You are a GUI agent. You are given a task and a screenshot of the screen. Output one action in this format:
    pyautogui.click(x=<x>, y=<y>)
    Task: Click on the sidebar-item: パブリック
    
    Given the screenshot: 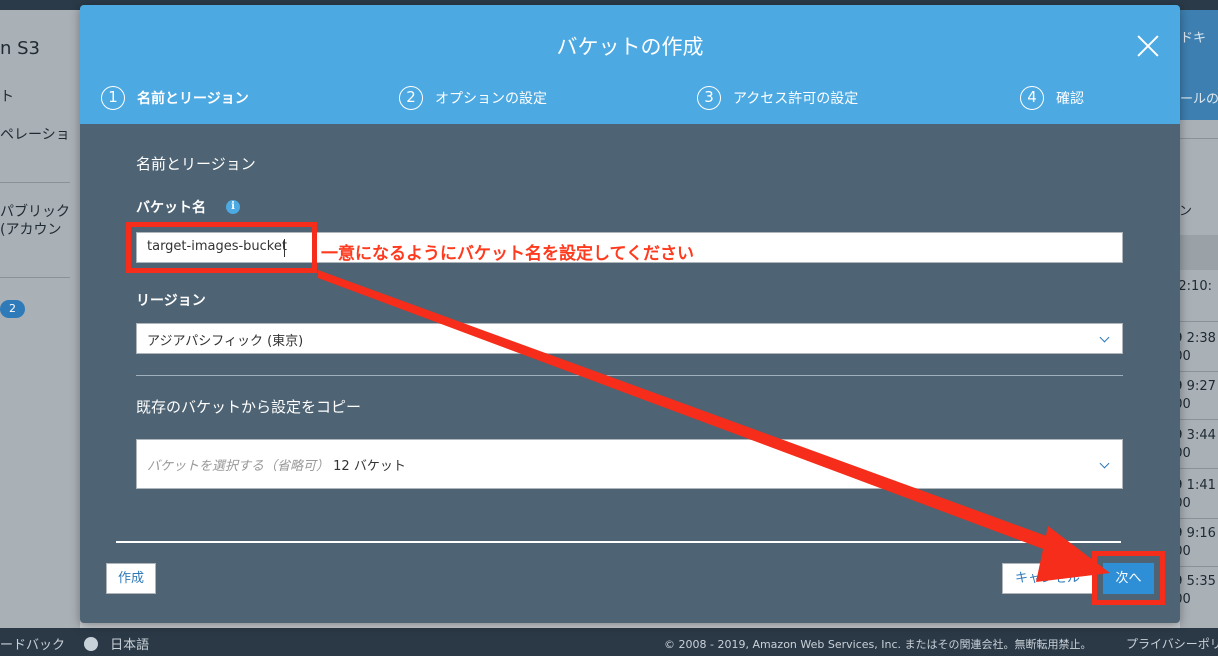 What is the action you would take?
    pyautogui.click(x=35, y=212)
    